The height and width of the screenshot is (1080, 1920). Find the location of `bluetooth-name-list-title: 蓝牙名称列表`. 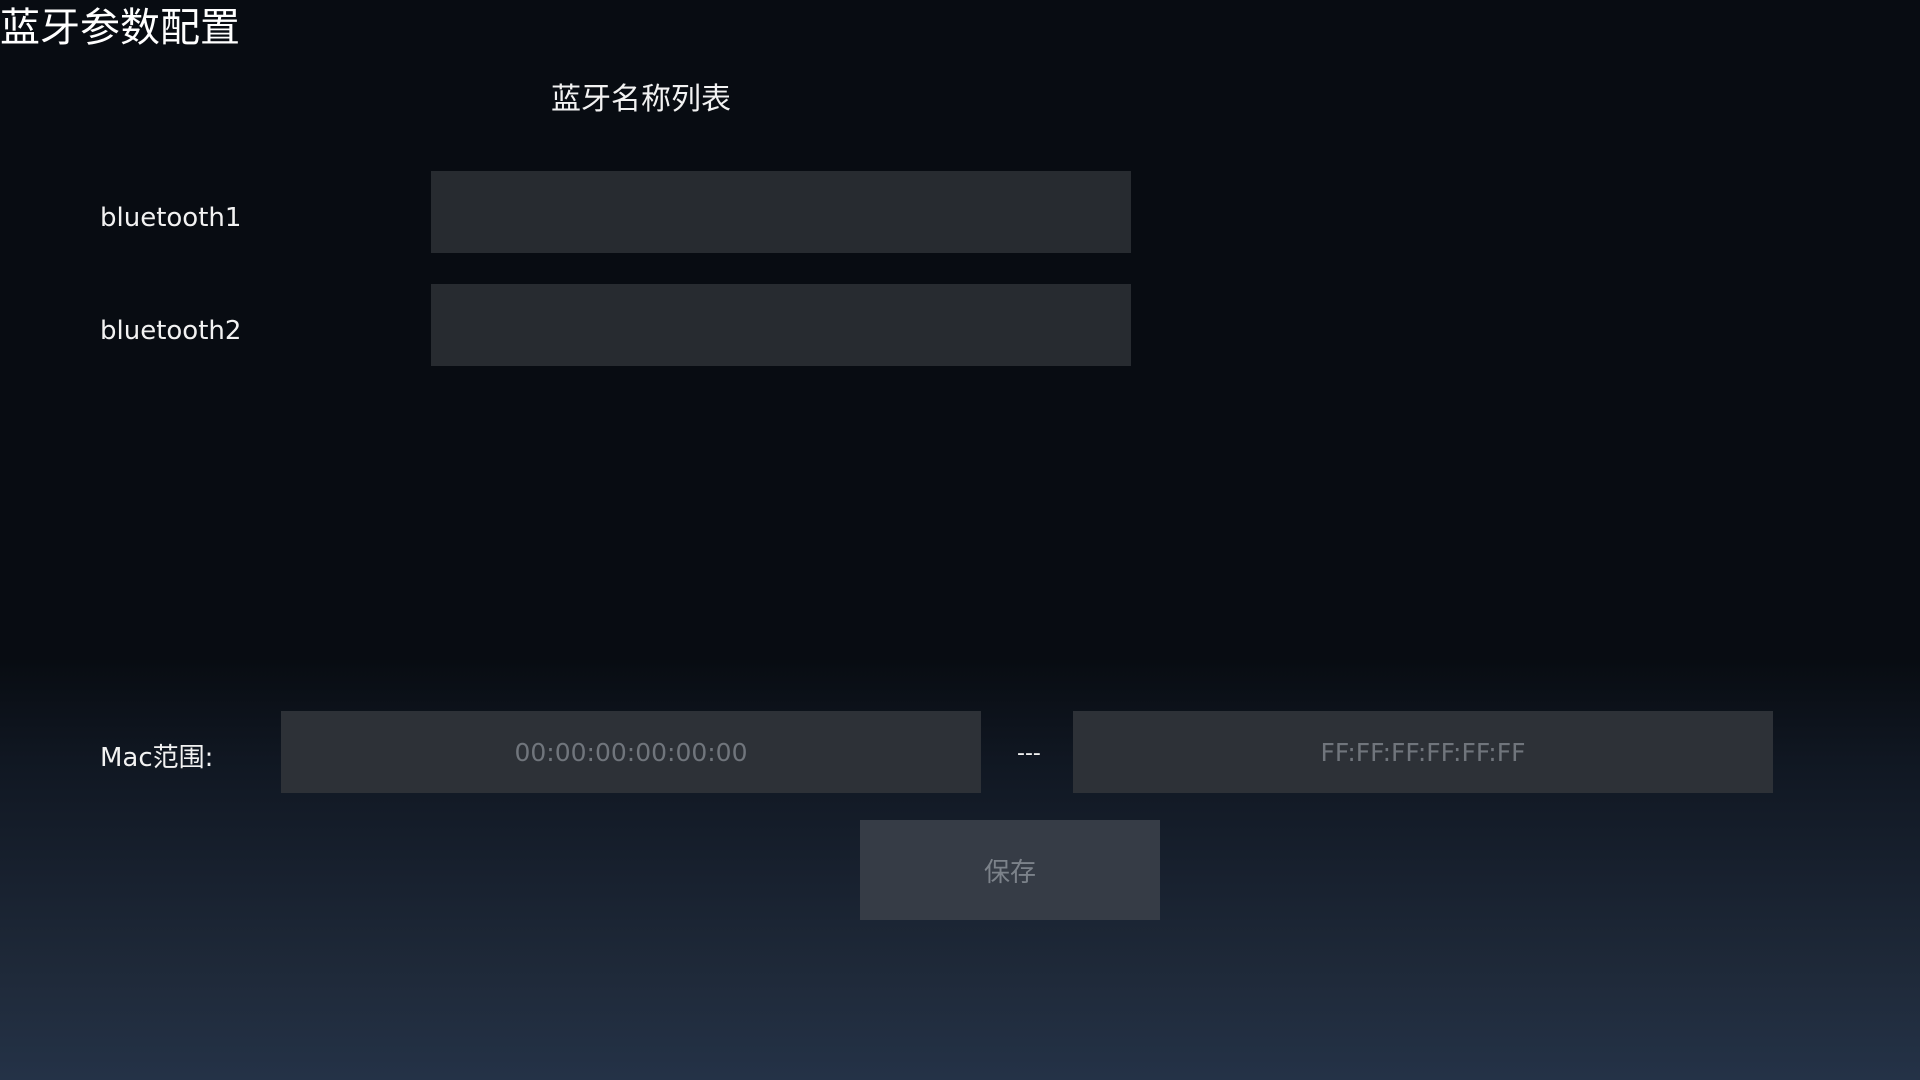

bluetooth-name-list-title: 蓝牙名称列表 is located at coordinates (641, 99).